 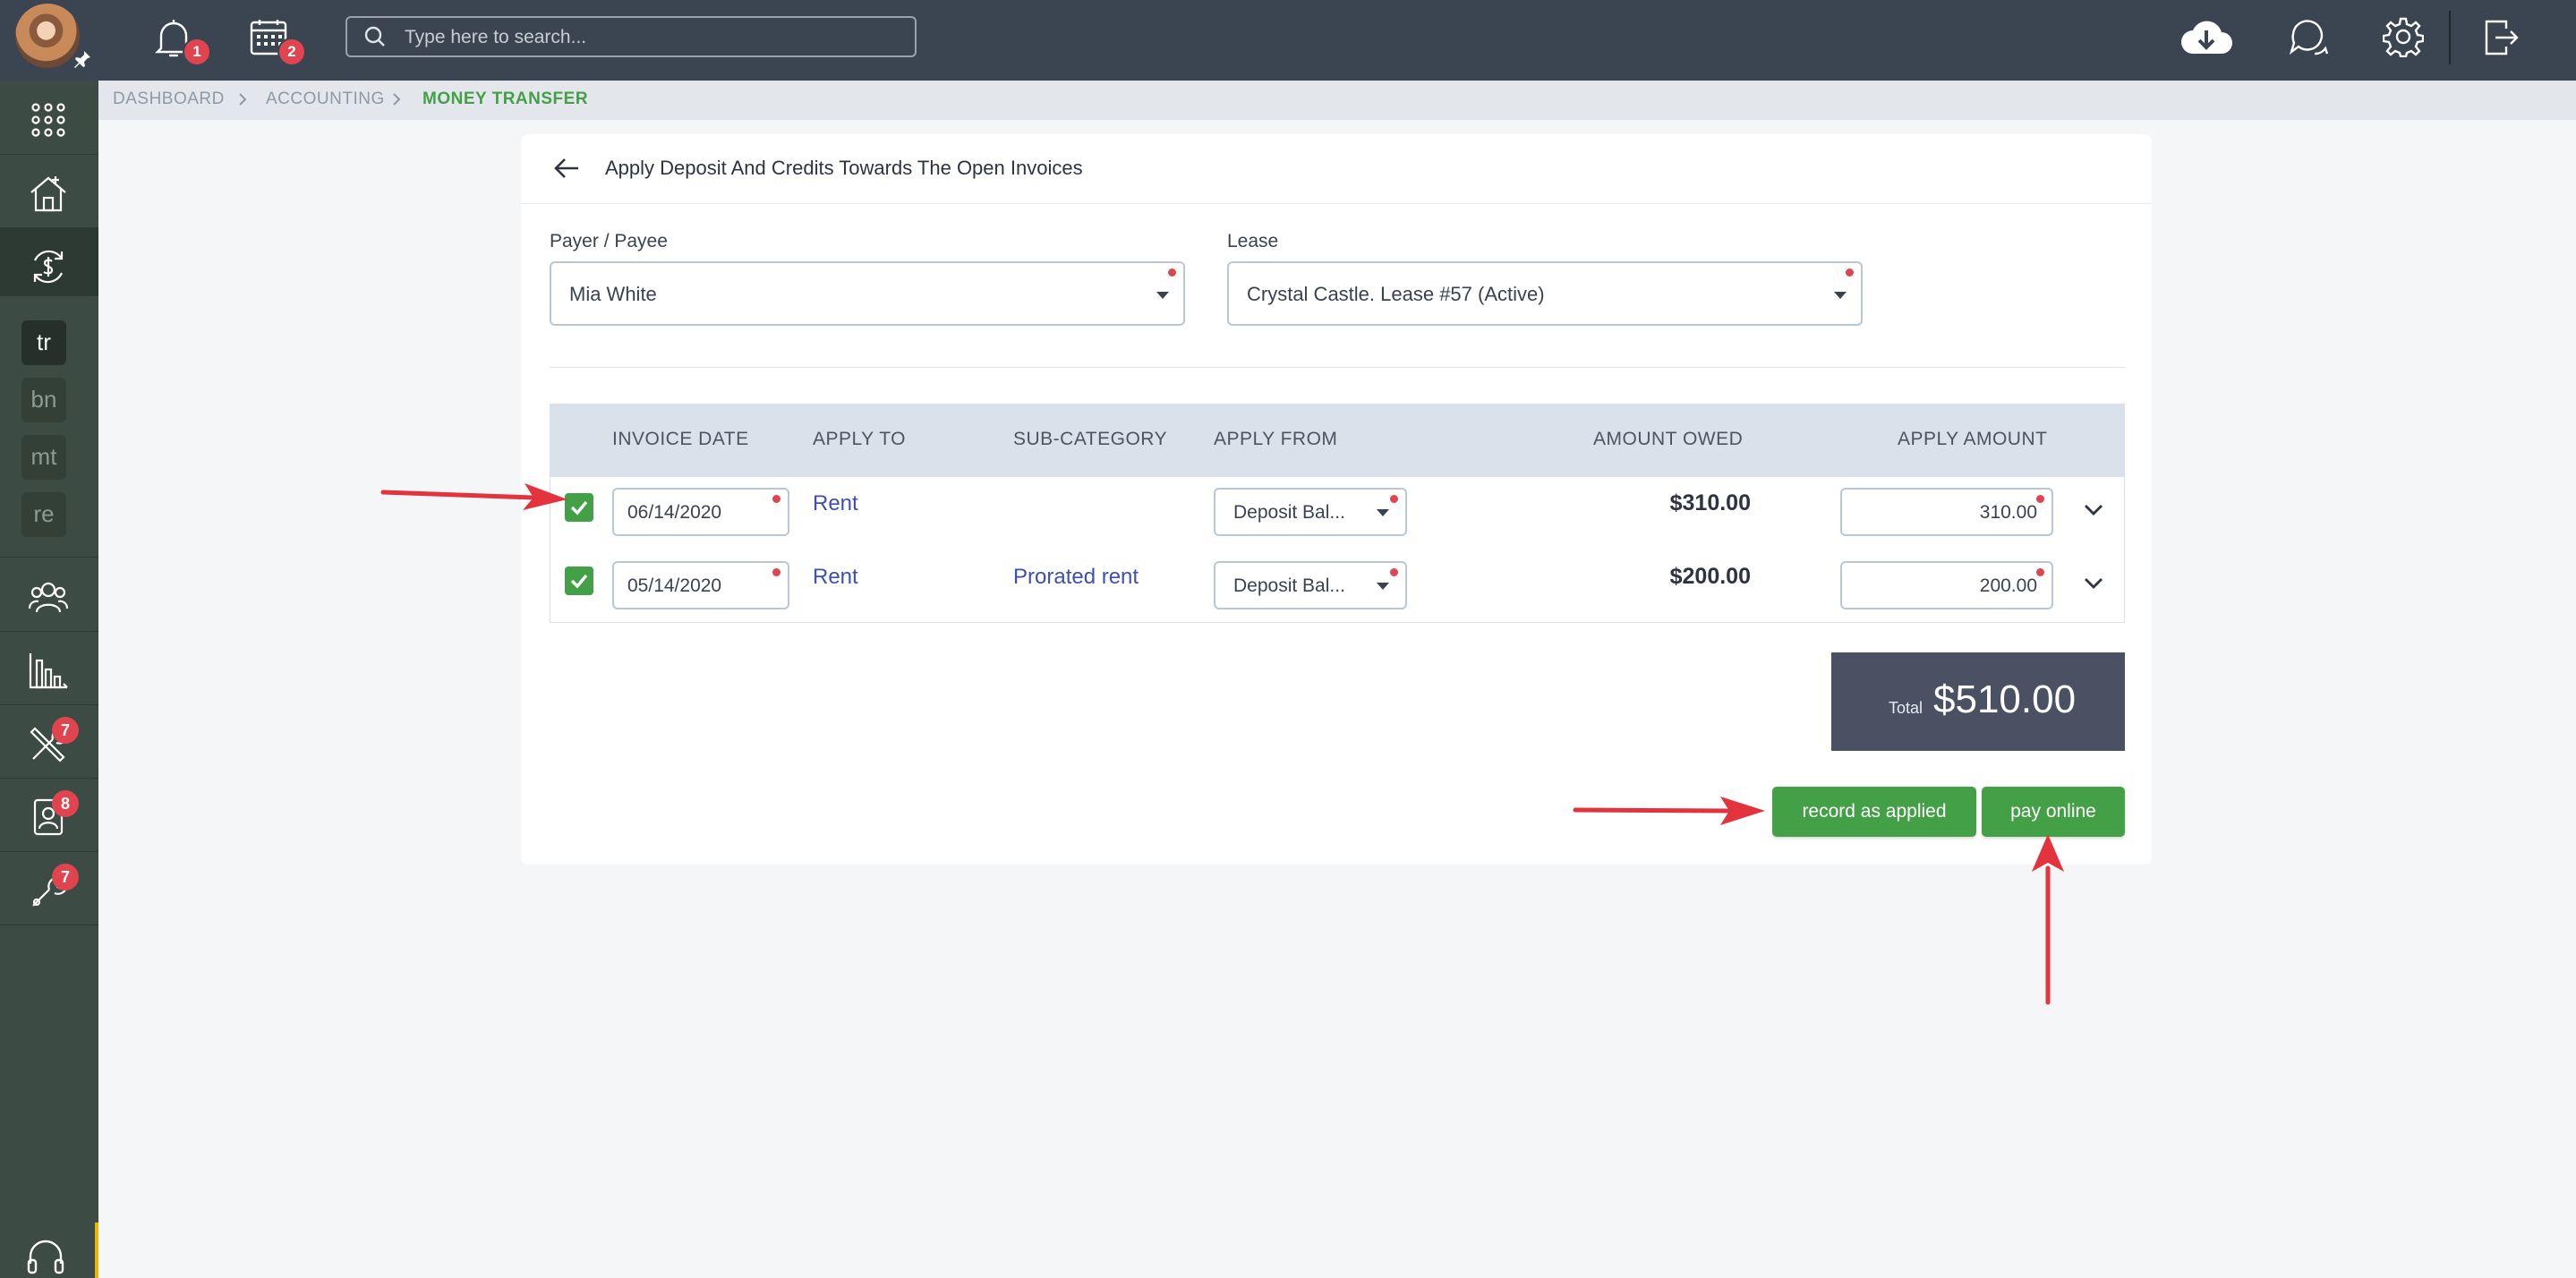 I want to click on notifications-button: 1, so click(x=182, y=41).